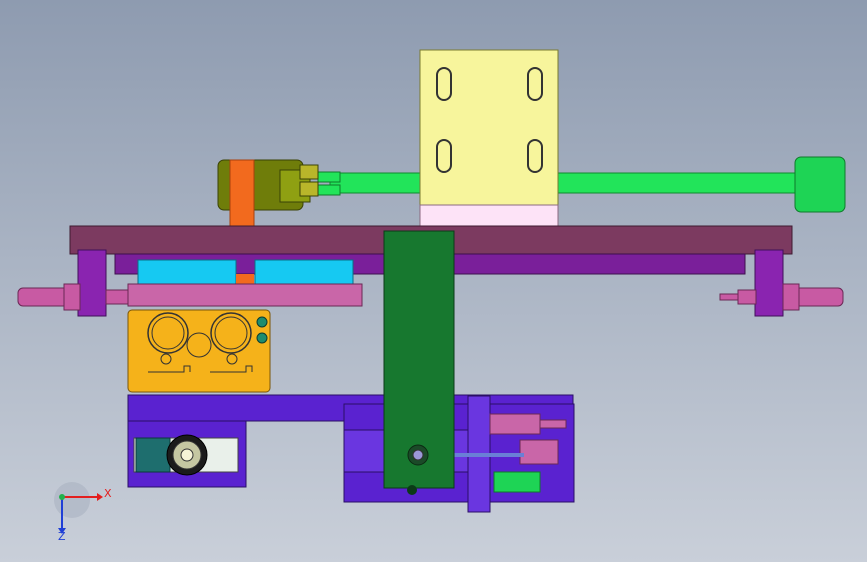  Describe the element at coordinates (62, 536) in the screenshot. I see `triad-z-label: Z` at that location.